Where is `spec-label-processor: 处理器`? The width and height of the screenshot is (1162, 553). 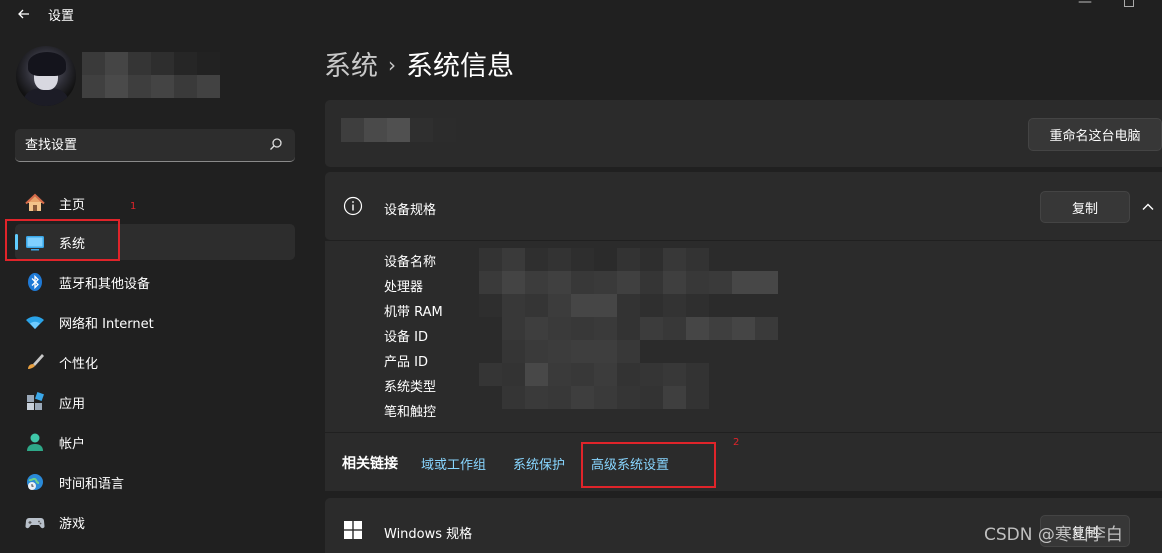 spec-label-processor: 处理器 is located at coordinates (404, 287).